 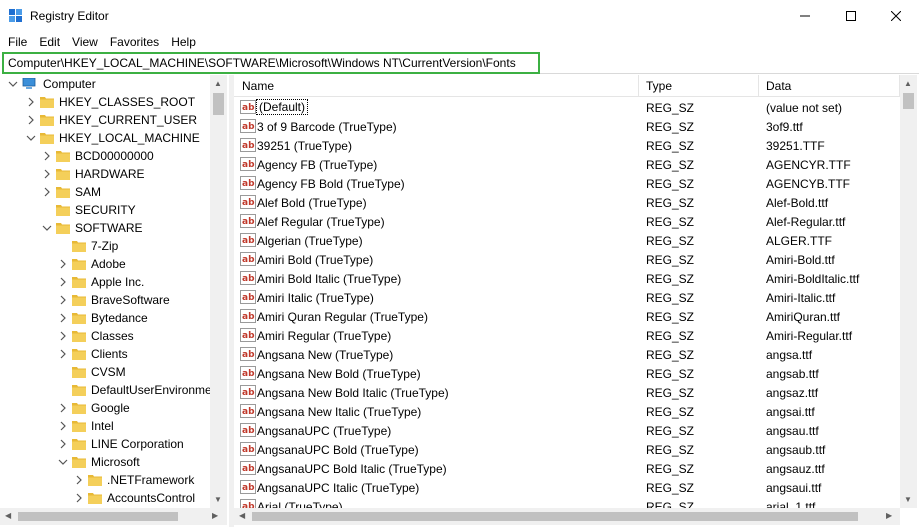 What do you see at coordinates (567, 164) in the screenshot?
I see `table-row: ab Agency FB (TrueType) REG_SZ AGENCYR.TTF` at bounding box center [567, 164].